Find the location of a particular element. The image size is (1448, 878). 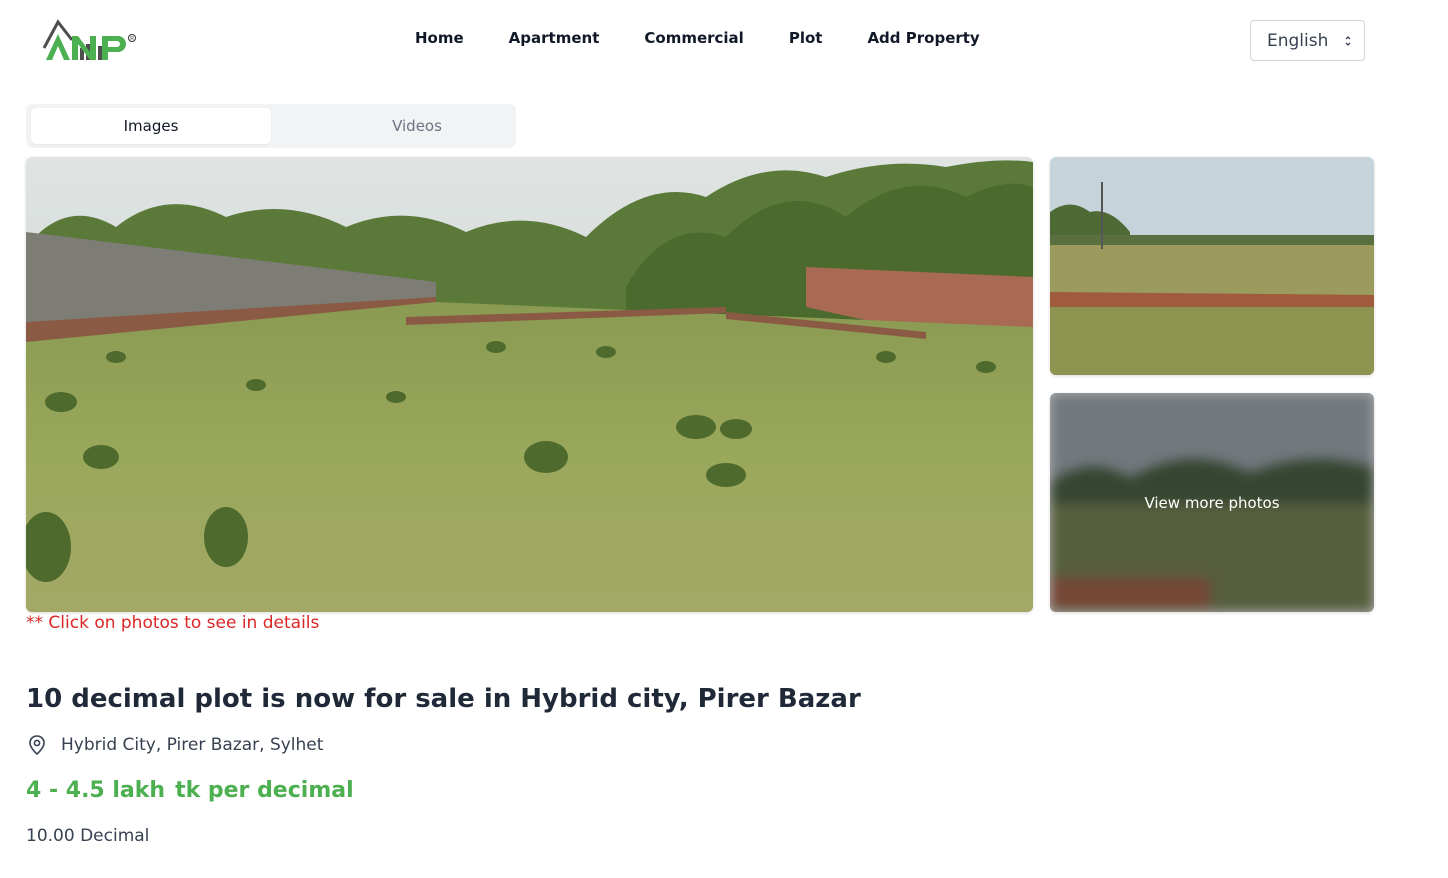

view-more-photos-label: View more photos is located at coordinates (1212, 502).